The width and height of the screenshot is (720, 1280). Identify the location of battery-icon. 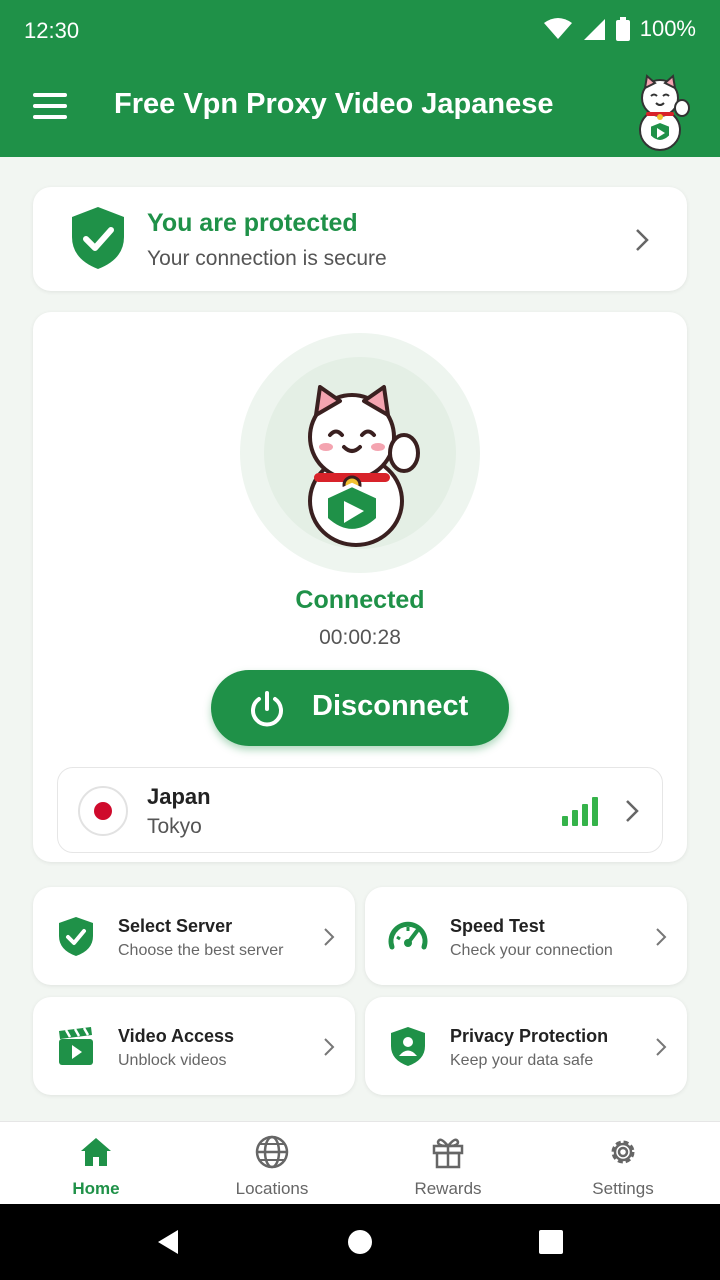
(622, 29).